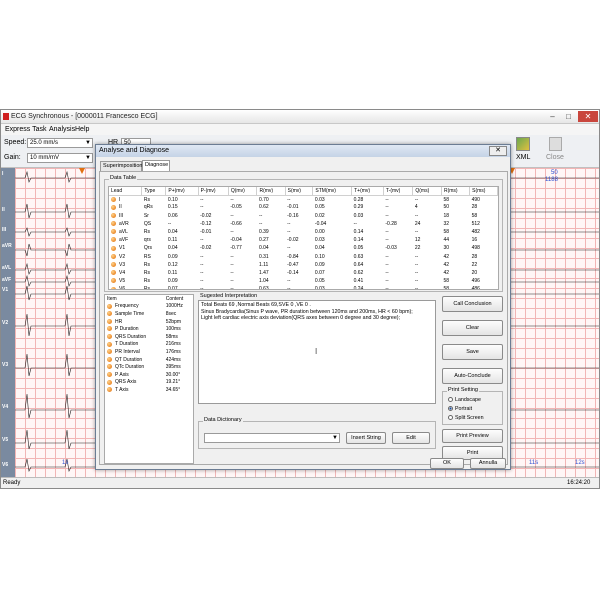  I want to click on table-cell: Sr, so click(146, 215).